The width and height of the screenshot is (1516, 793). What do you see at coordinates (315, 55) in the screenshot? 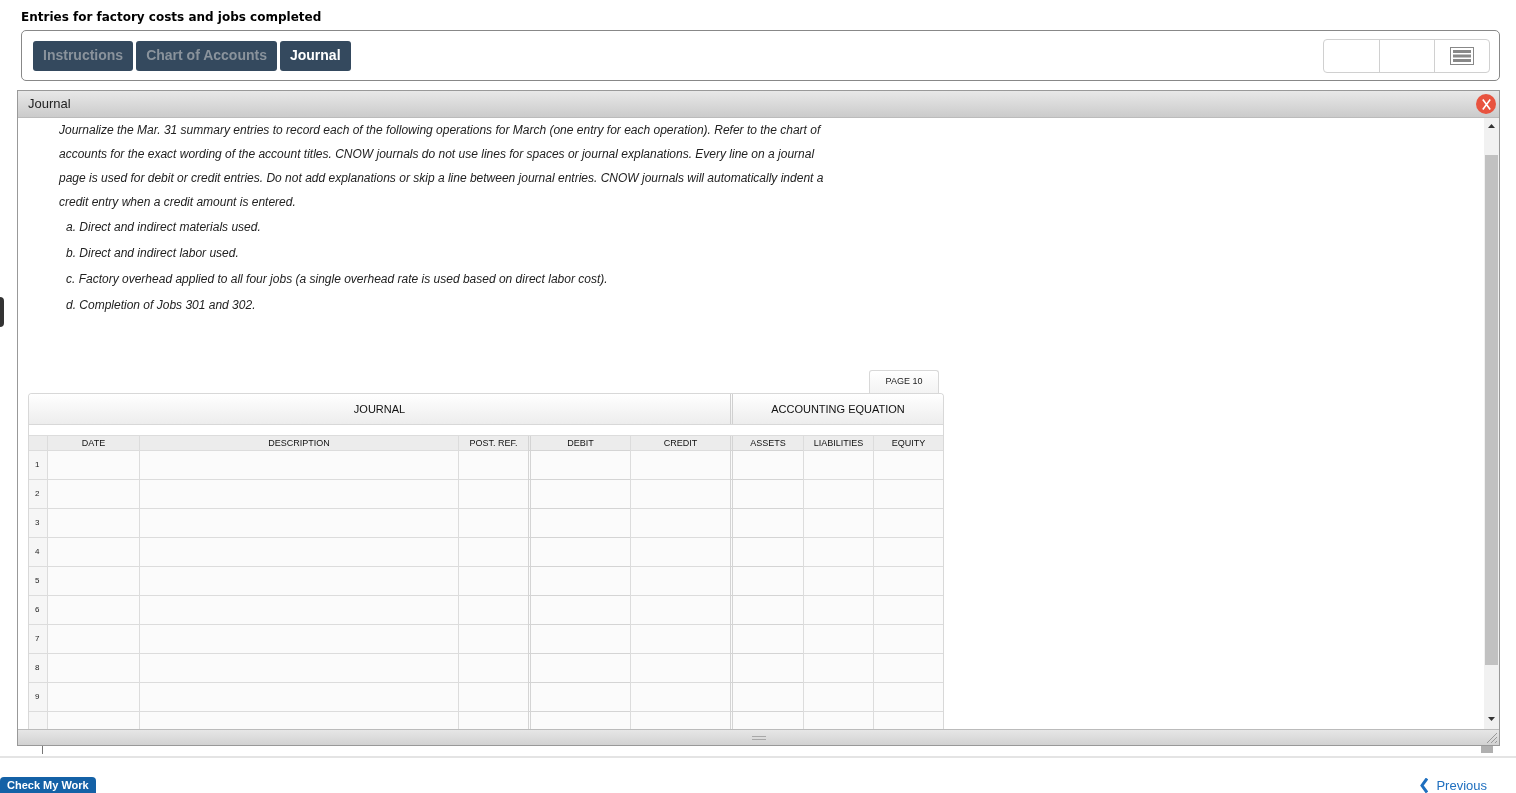
I see `tab: Journal` at bounding box center [315, 55].